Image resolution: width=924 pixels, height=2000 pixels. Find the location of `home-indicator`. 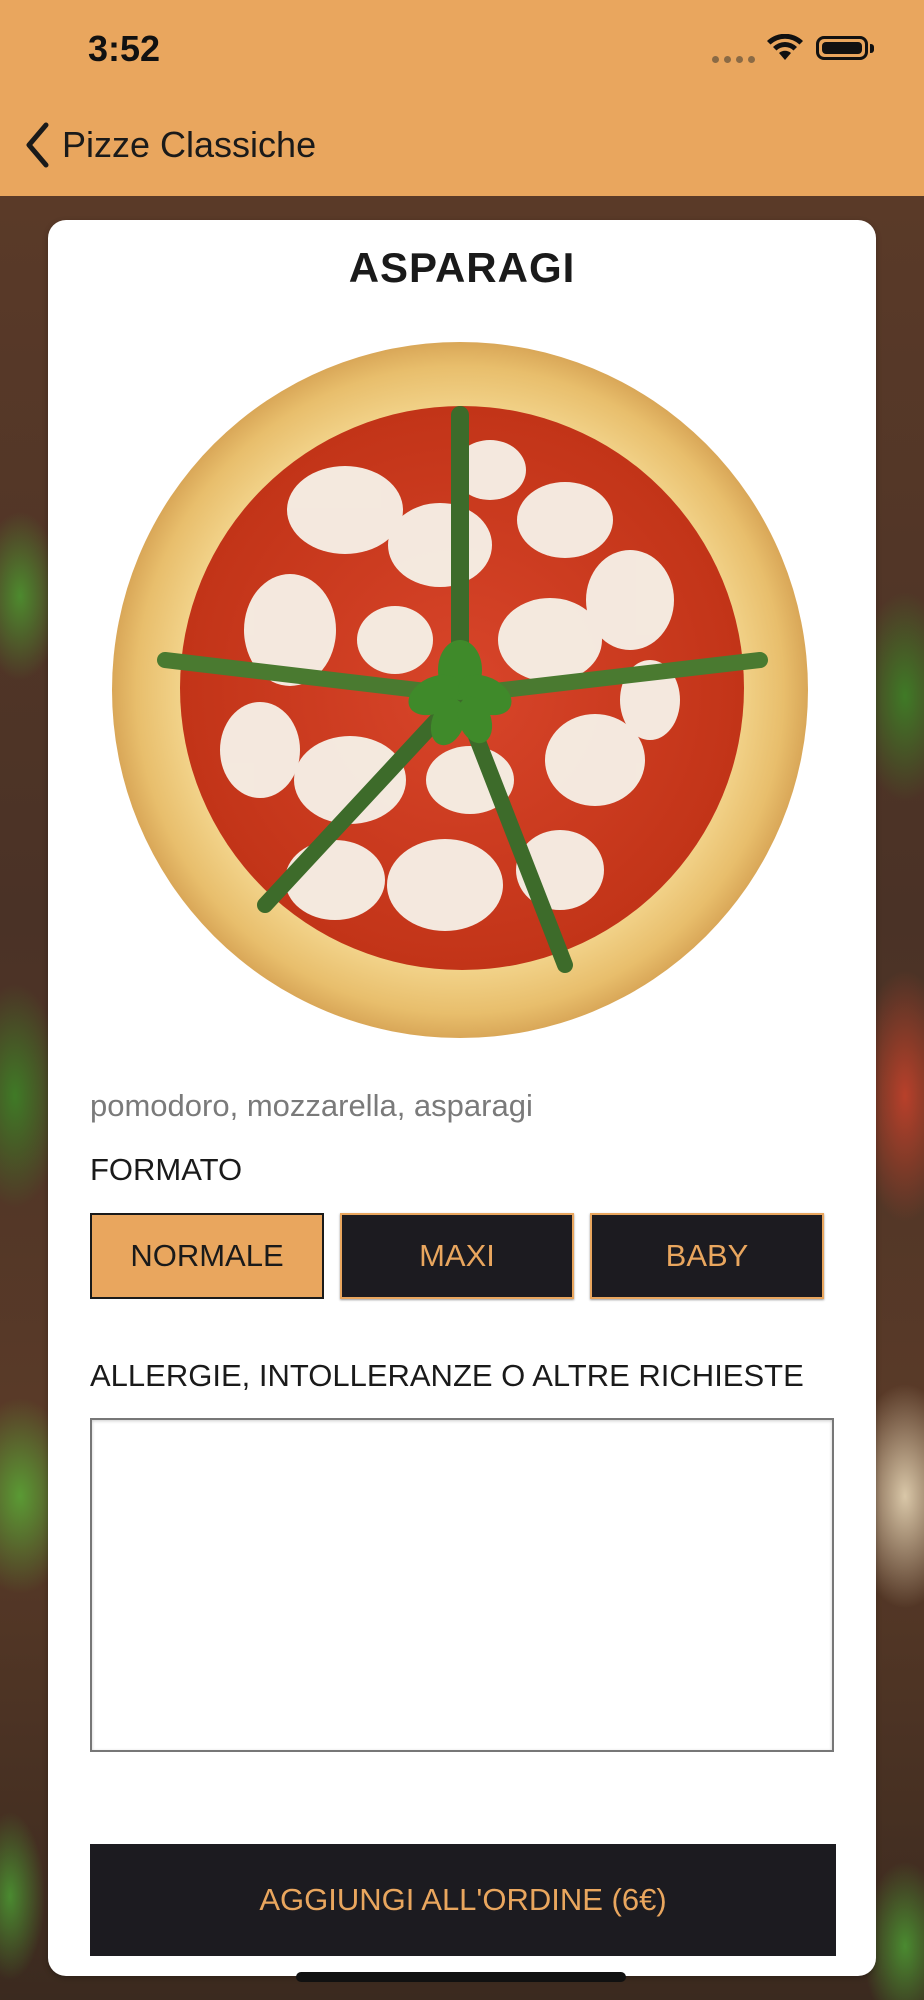

home-indicator is located at coordinates (461, 1977).